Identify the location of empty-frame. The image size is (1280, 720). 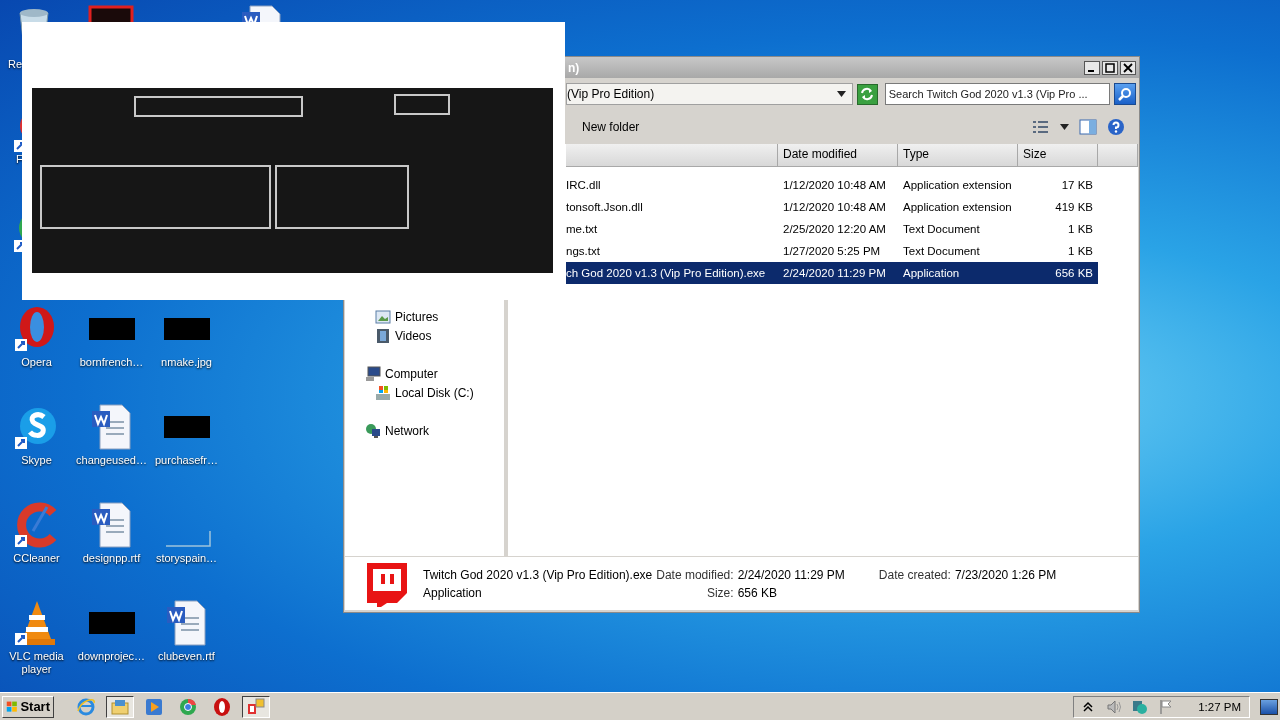
(422, 104).